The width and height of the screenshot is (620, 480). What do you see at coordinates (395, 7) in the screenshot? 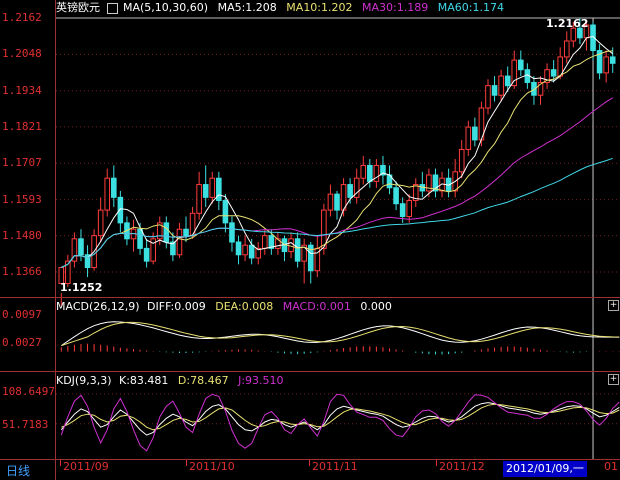
I see `ma30-value: MA30:1.189` at bounding box center [395, 7].